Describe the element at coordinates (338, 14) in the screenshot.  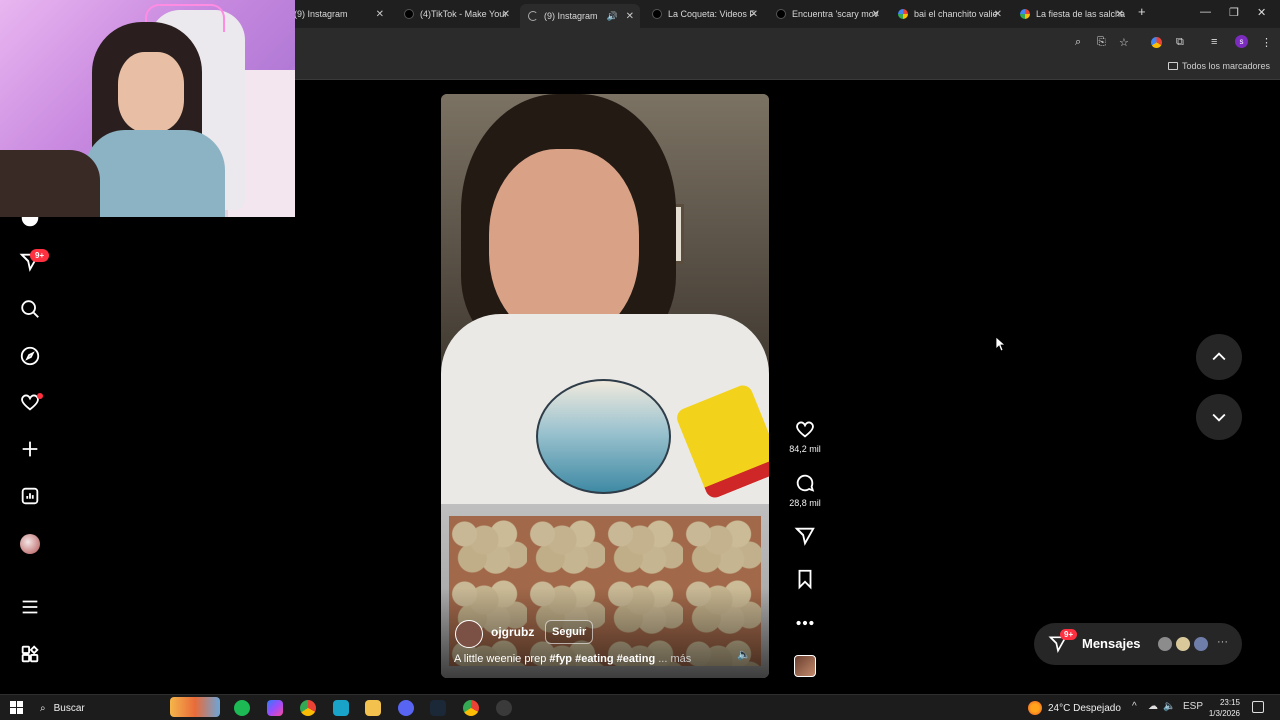
I see `tab-instagram-1: (9) Instagram ✕` at that location.